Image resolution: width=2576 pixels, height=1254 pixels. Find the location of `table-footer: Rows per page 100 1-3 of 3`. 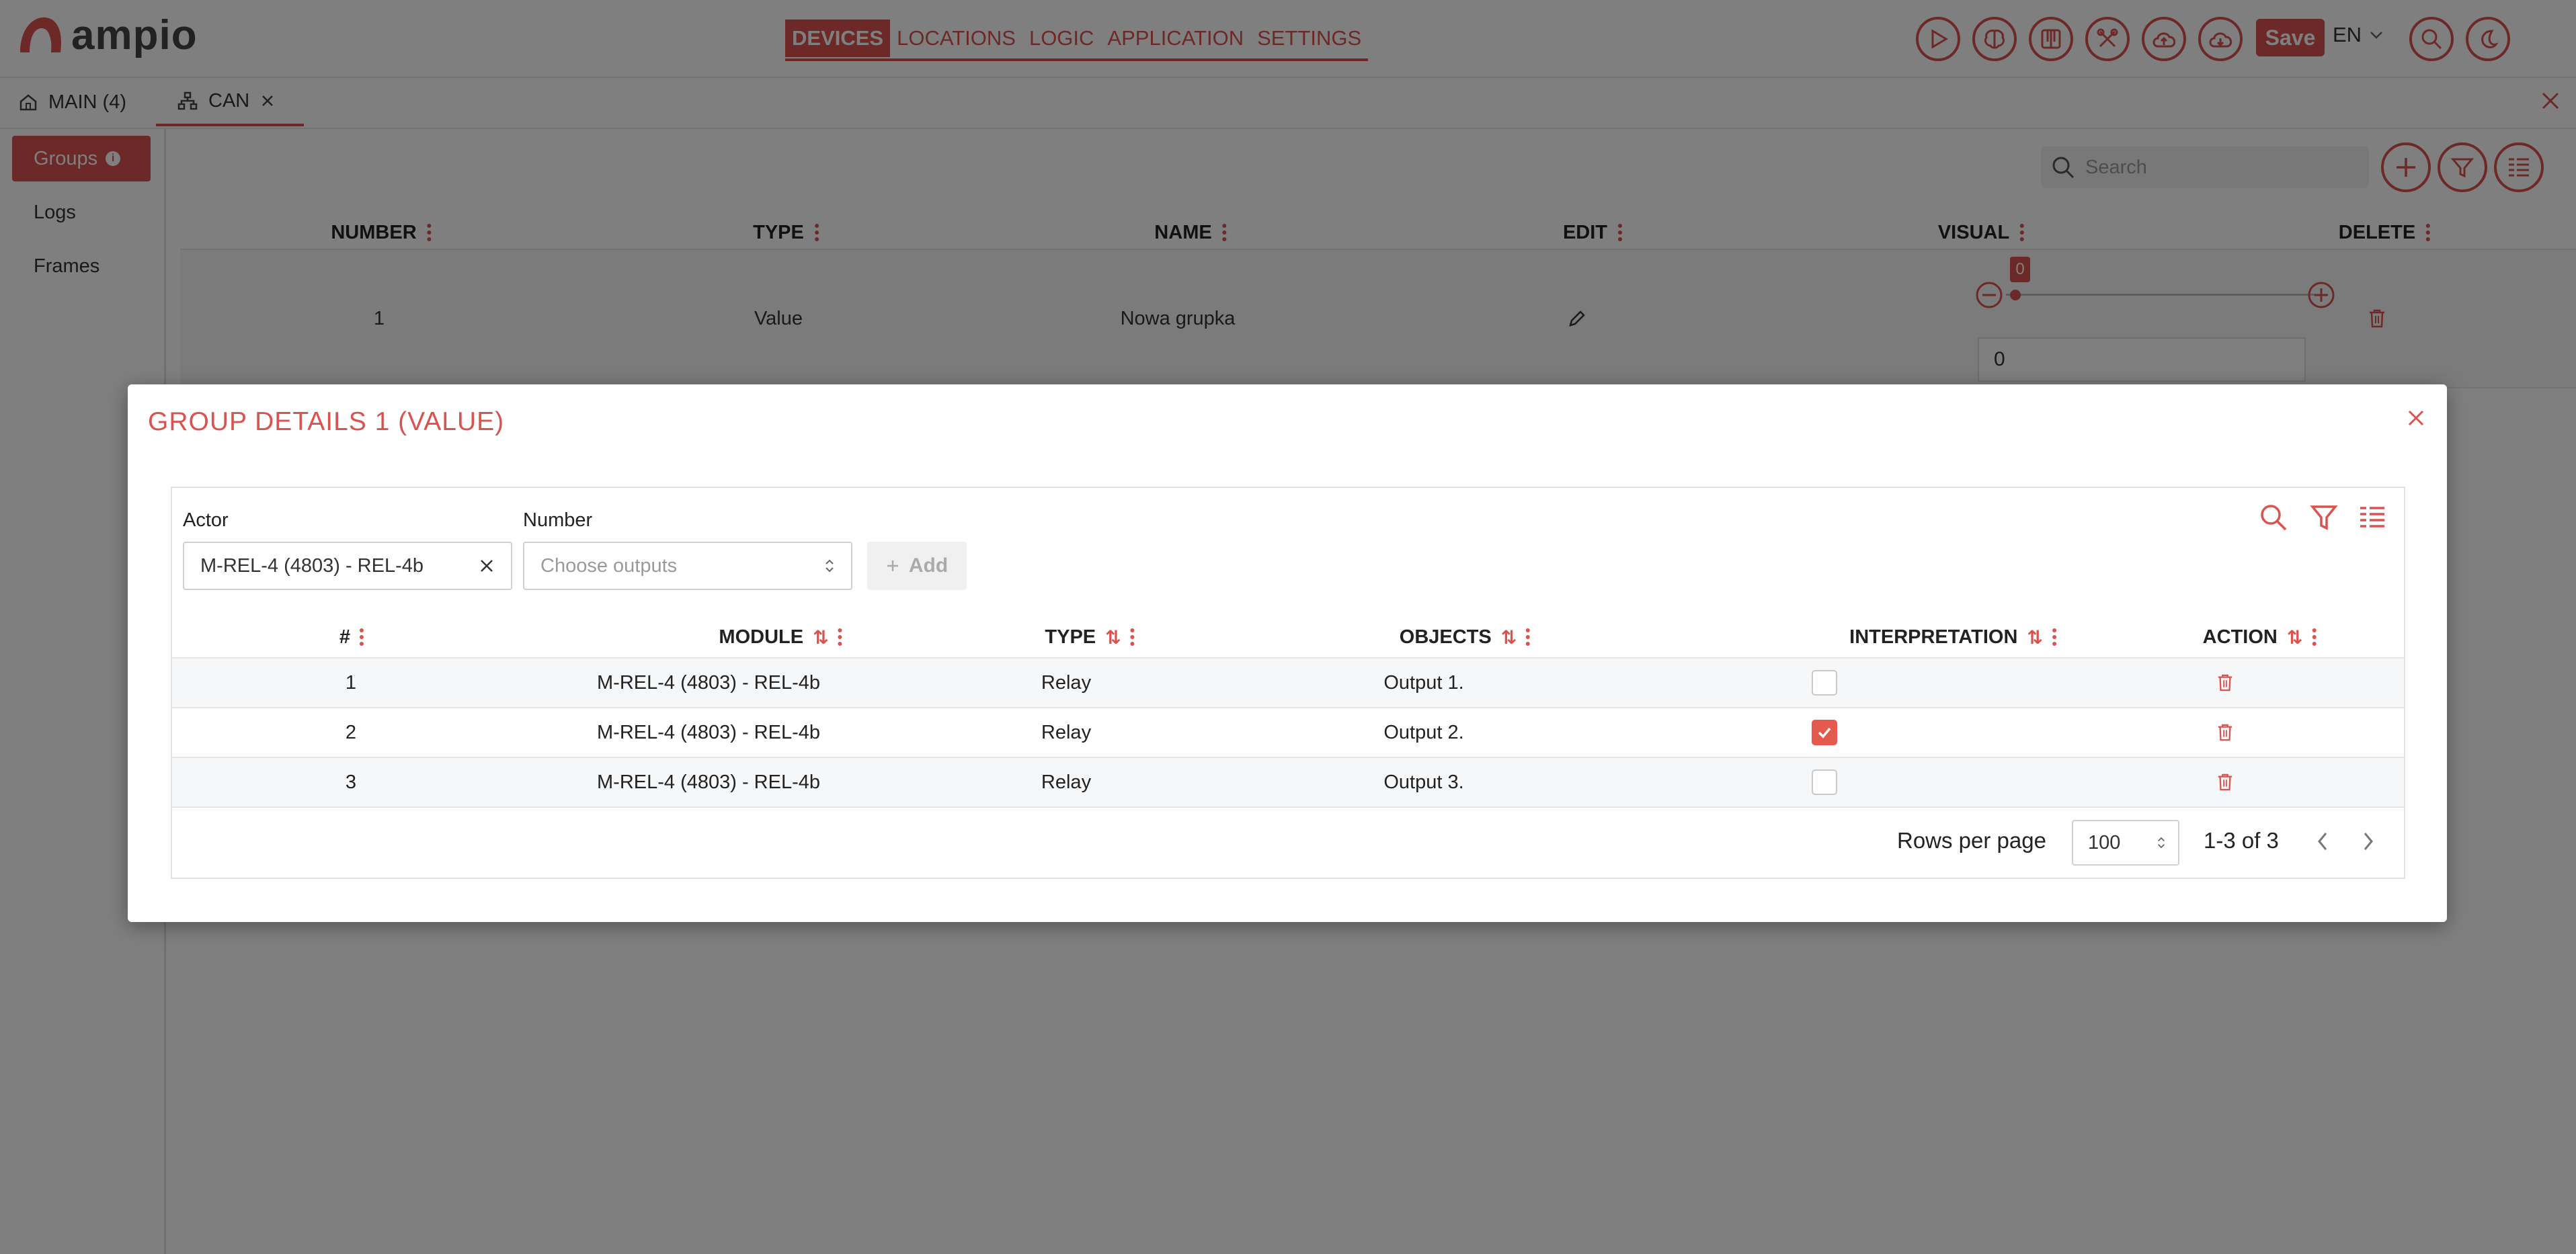

table-footer: Rows per page 100 1-3 of 3 is located at coordinates (1288, 843).